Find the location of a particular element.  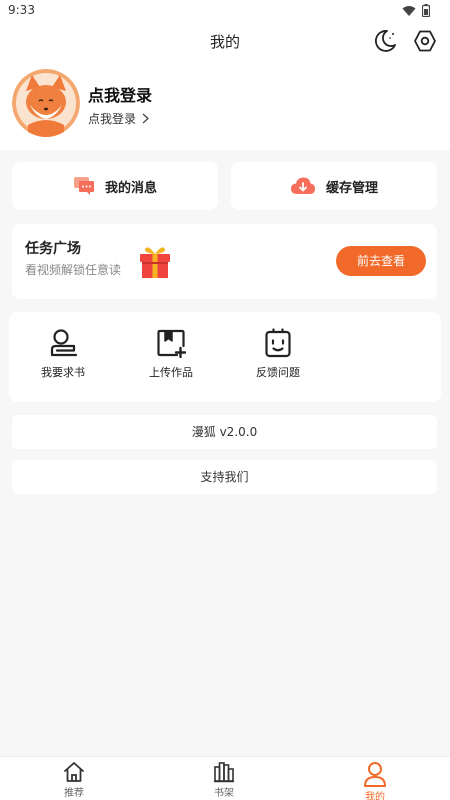

status-icons is located at coordinates (416, 10).